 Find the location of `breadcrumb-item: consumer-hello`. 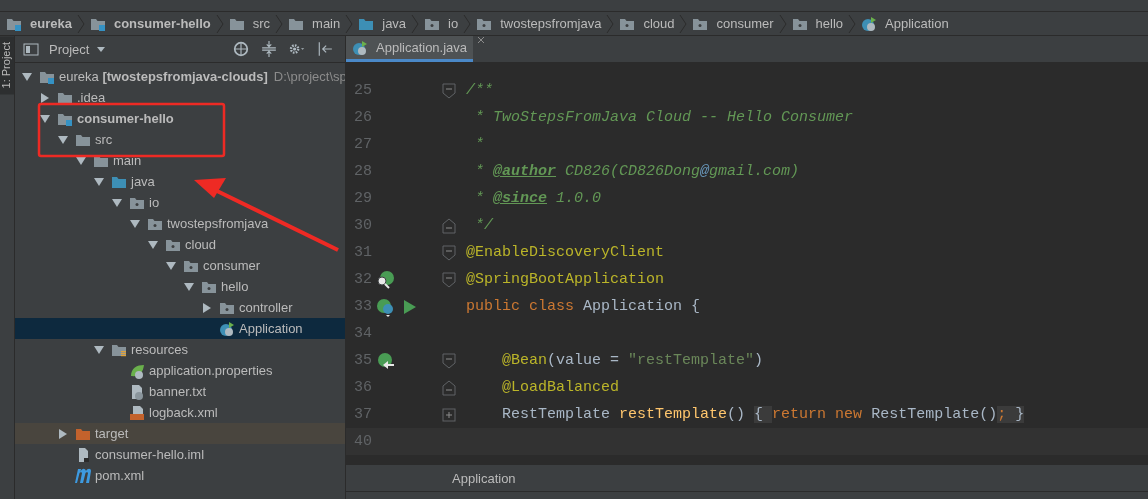

breadcrumb-item: consumer-hello is located at coordinates (162, 23).